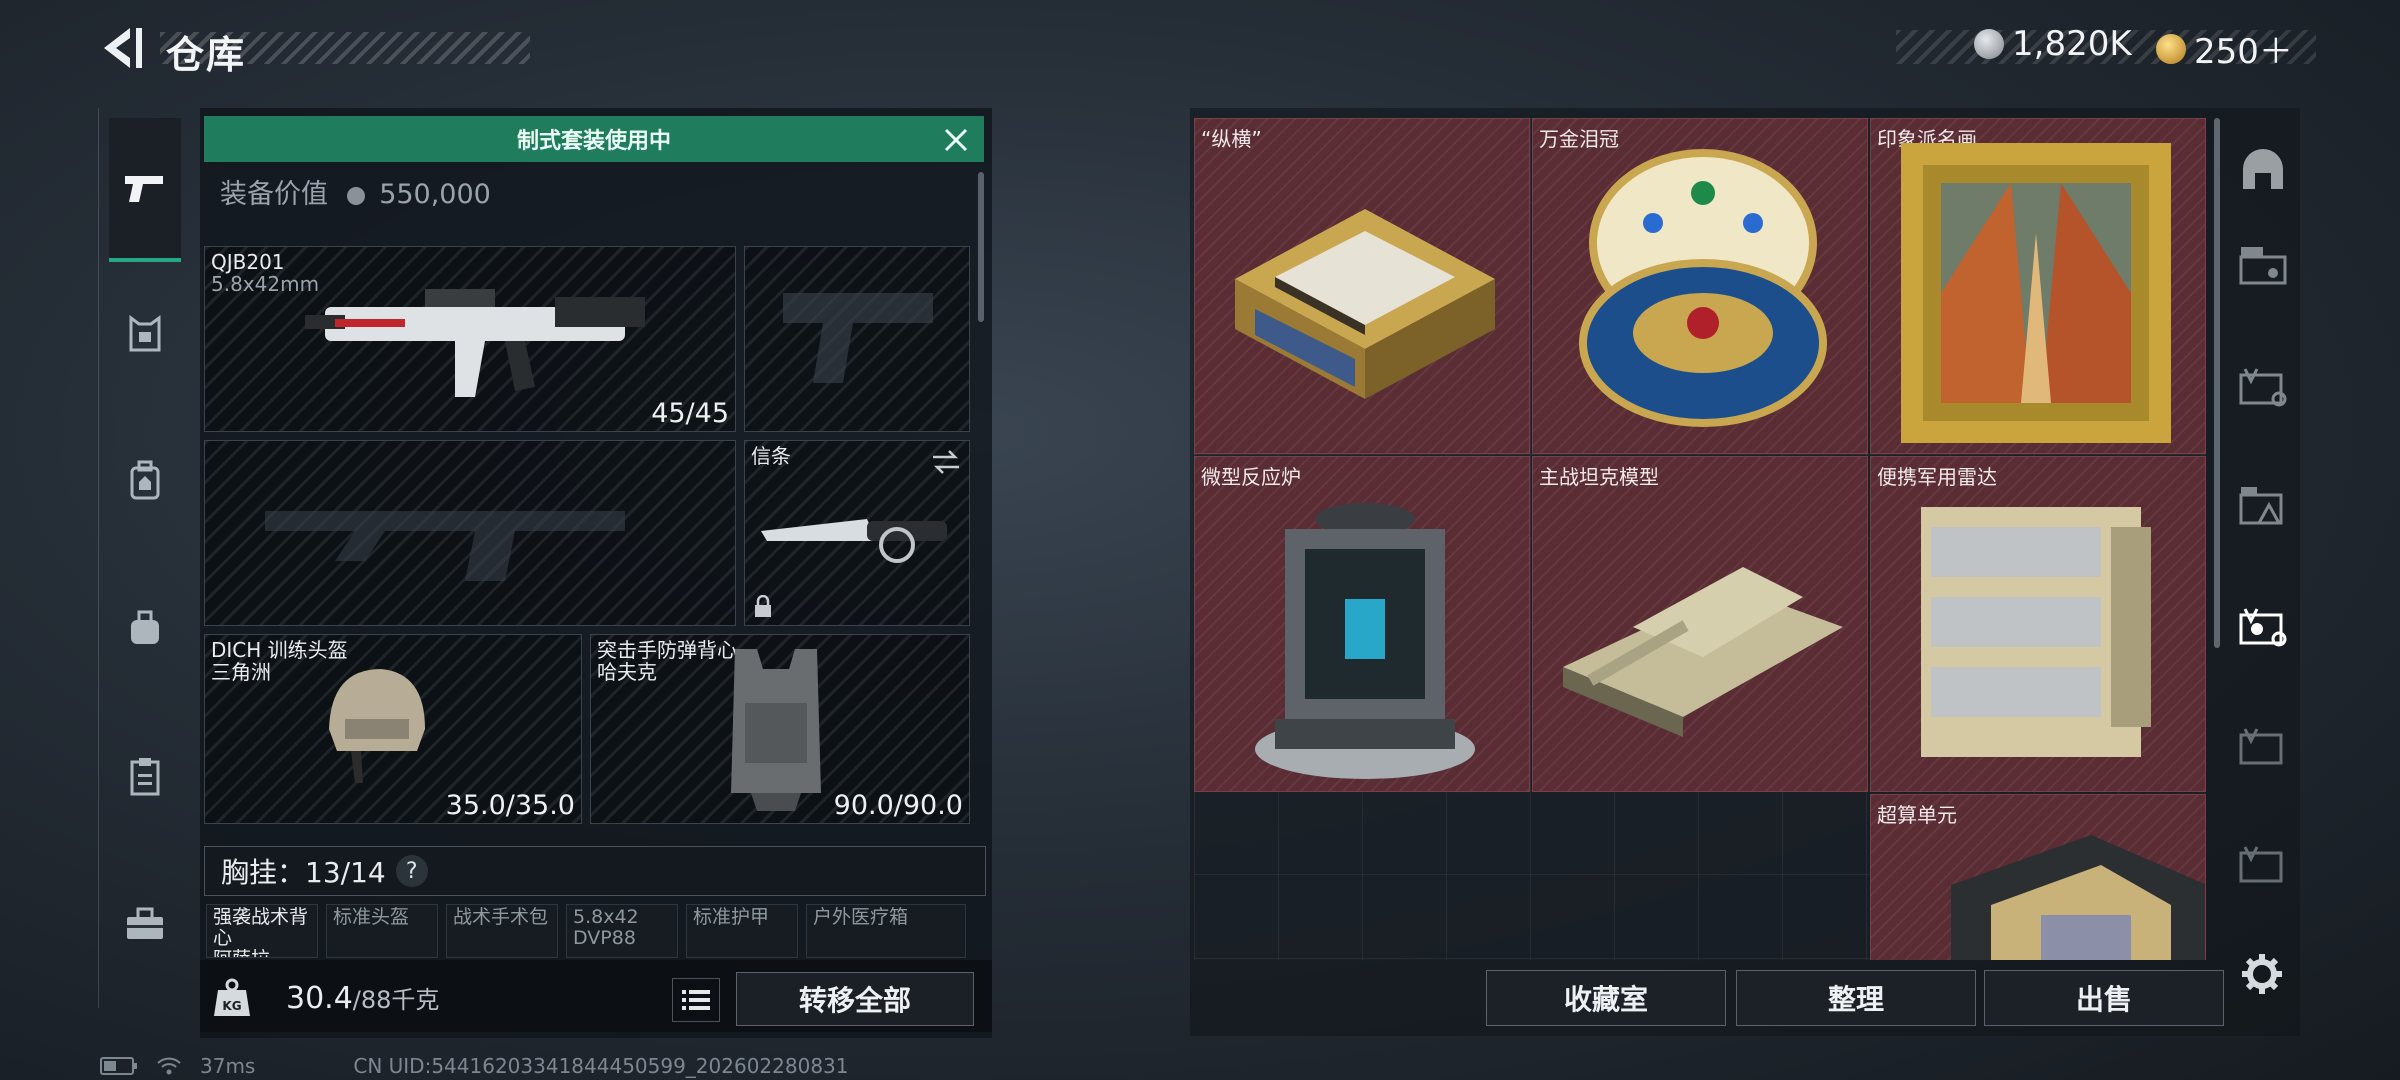  Describe the element at coordinates (886, 931) in the screenshot. I see `mini-slot: 户外医疗箱` at that location.